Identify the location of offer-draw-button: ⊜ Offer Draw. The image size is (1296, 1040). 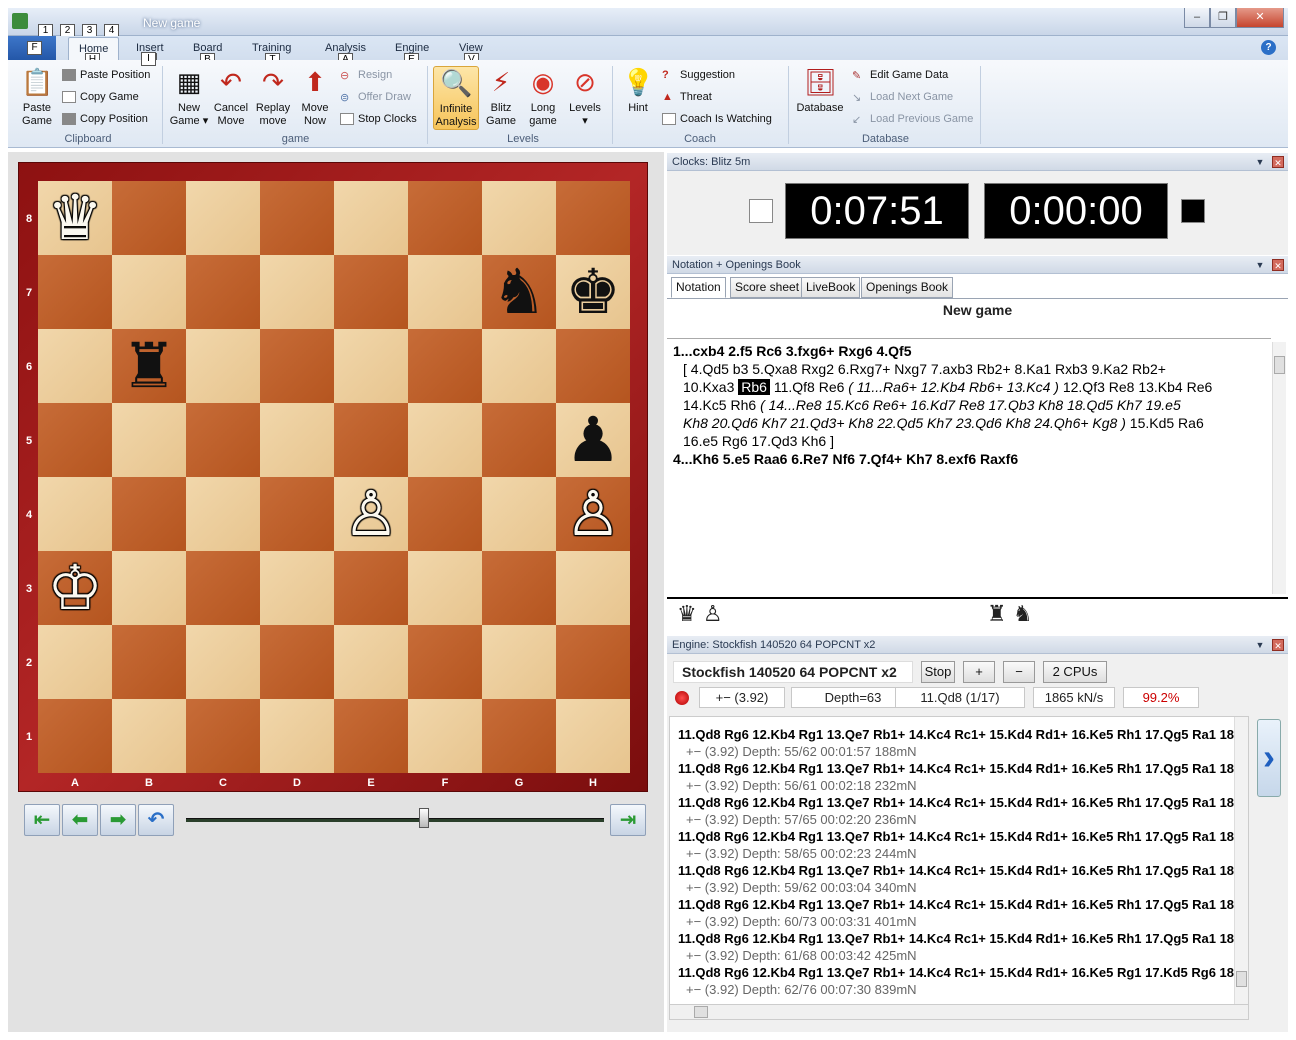
(375, 97).